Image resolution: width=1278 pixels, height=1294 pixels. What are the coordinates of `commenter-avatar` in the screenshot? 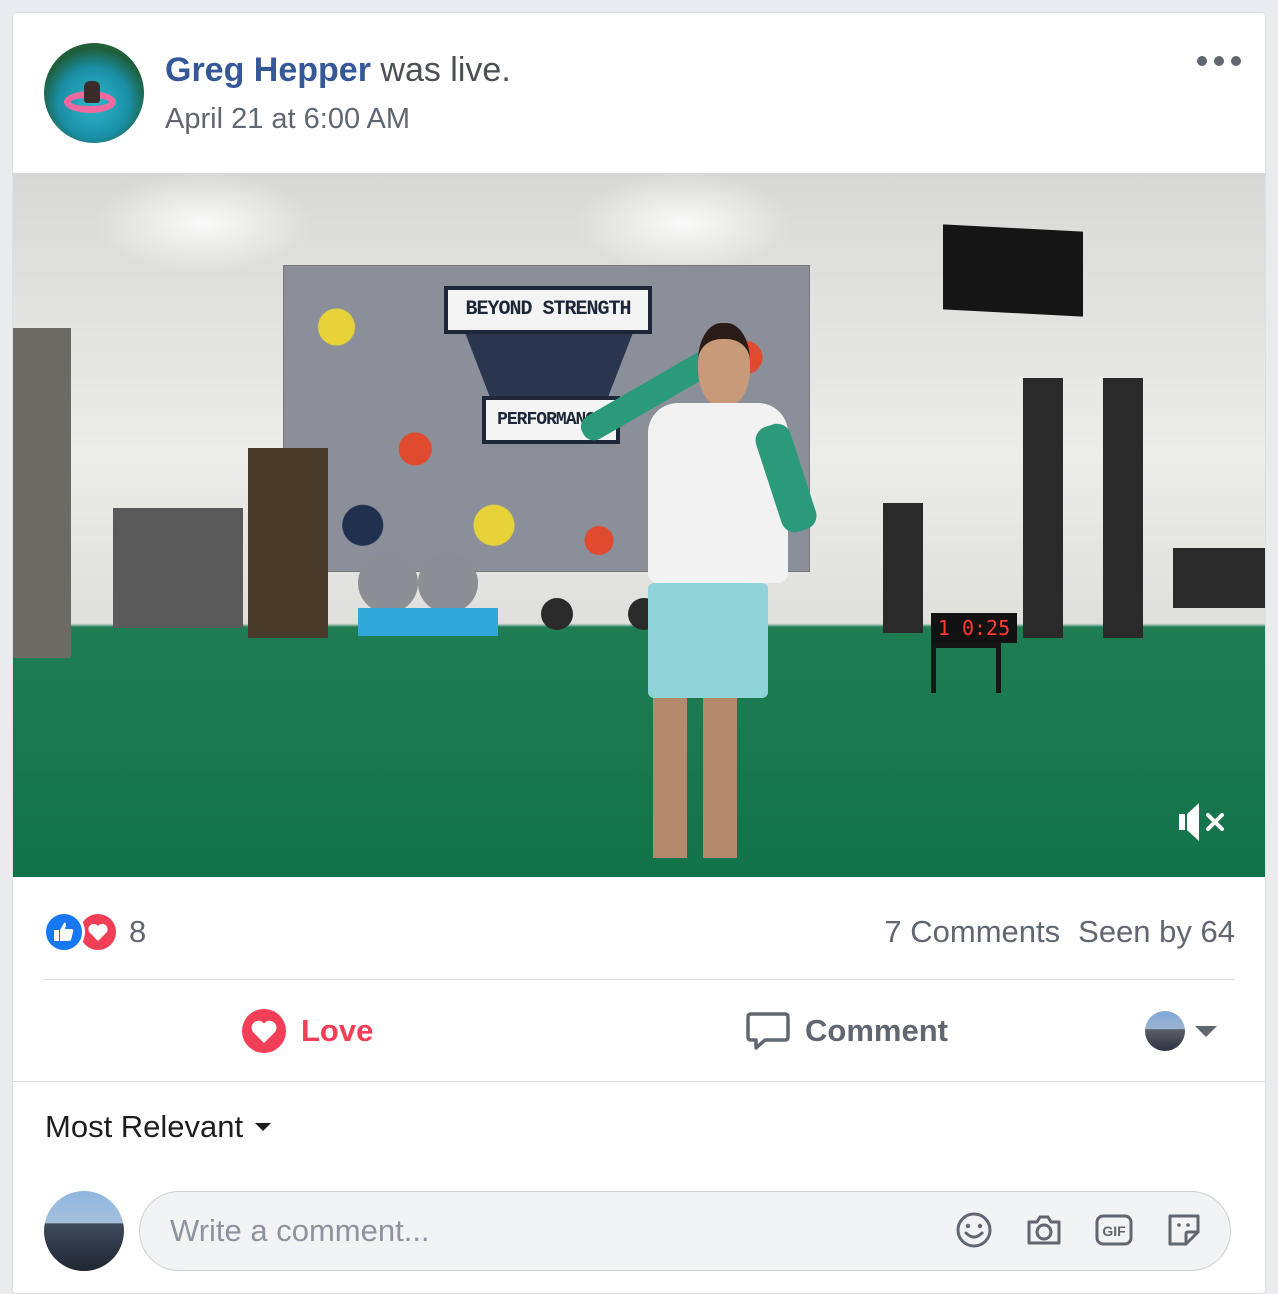 It's located at (84, 1231).